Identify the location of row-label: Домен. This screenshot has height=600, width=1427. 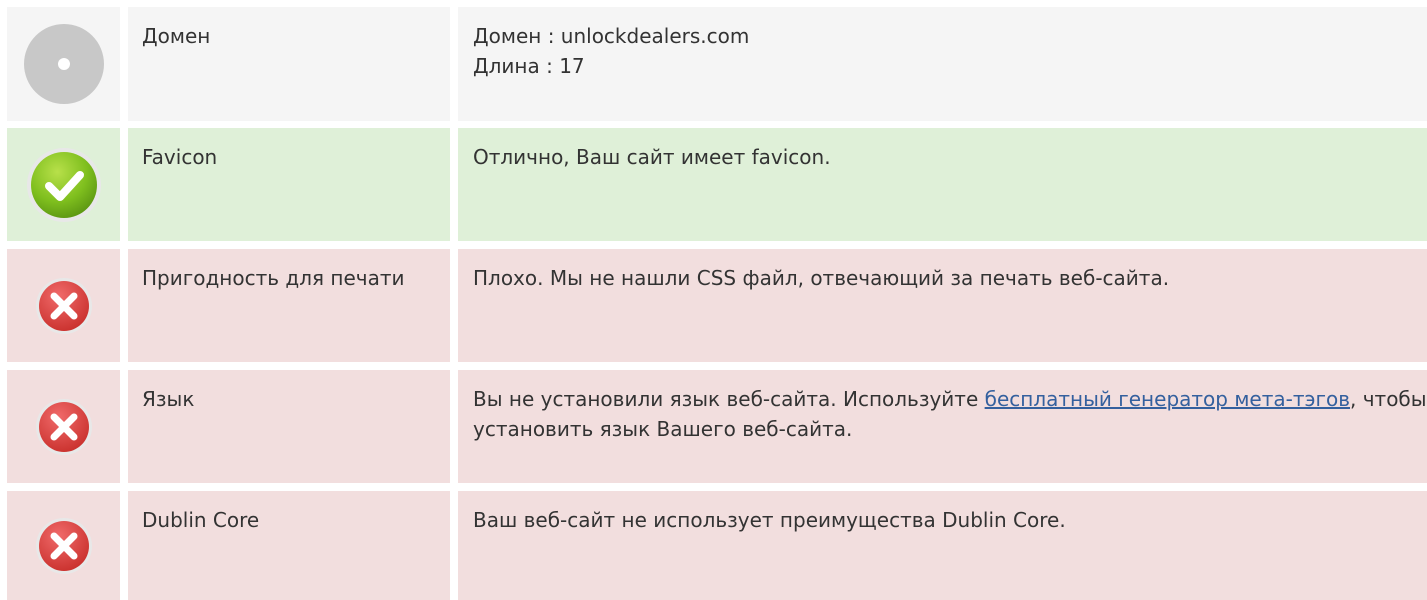
(289, 64).